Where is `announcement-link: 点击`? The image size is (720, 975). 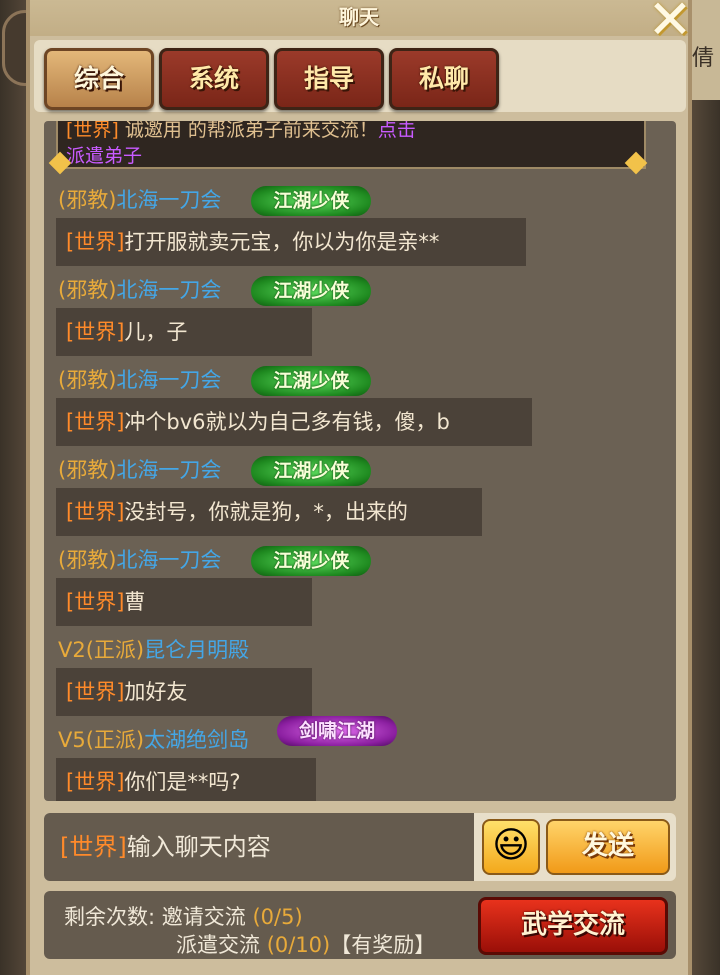
announcement-link: 点击 is located at coordinates (397, 131).